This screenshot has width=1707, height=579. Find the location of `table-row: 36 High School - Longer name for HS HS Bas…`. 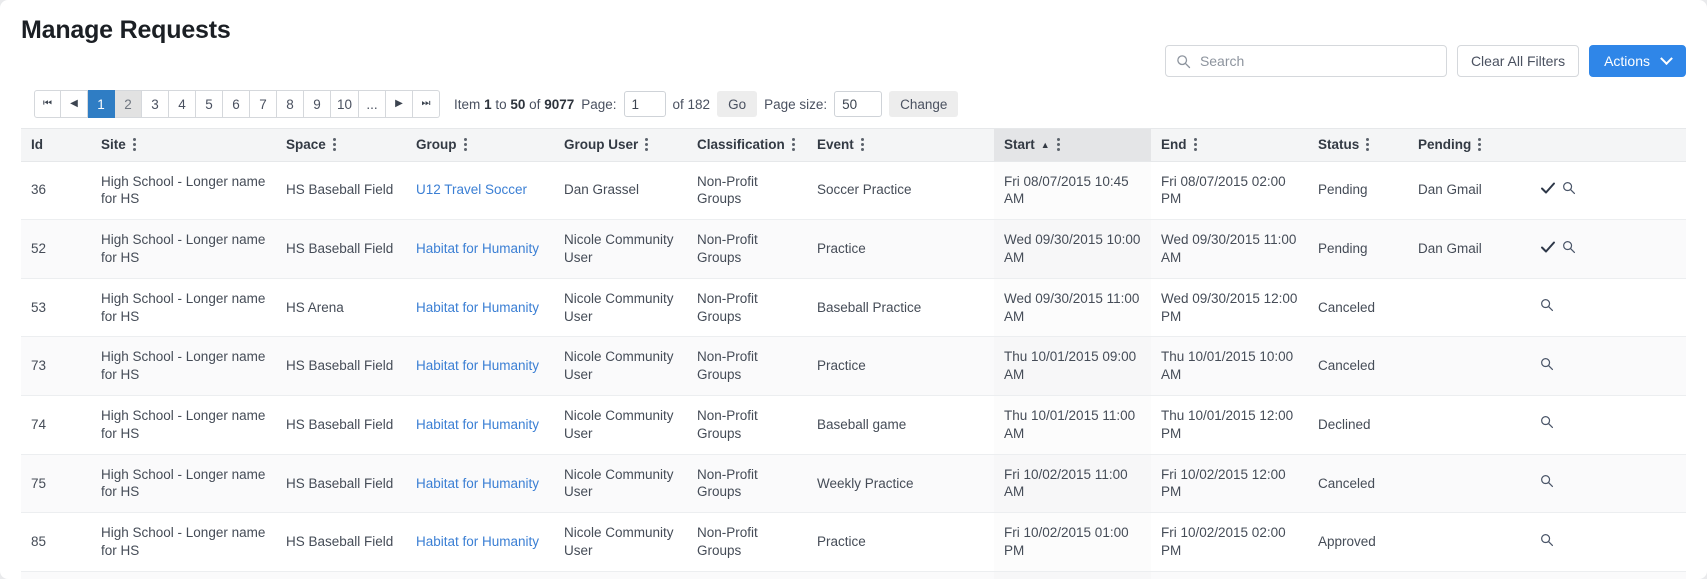

table-row: 36 High School - Longer name for HS HS Bas… is located at coordinates (853, 191).